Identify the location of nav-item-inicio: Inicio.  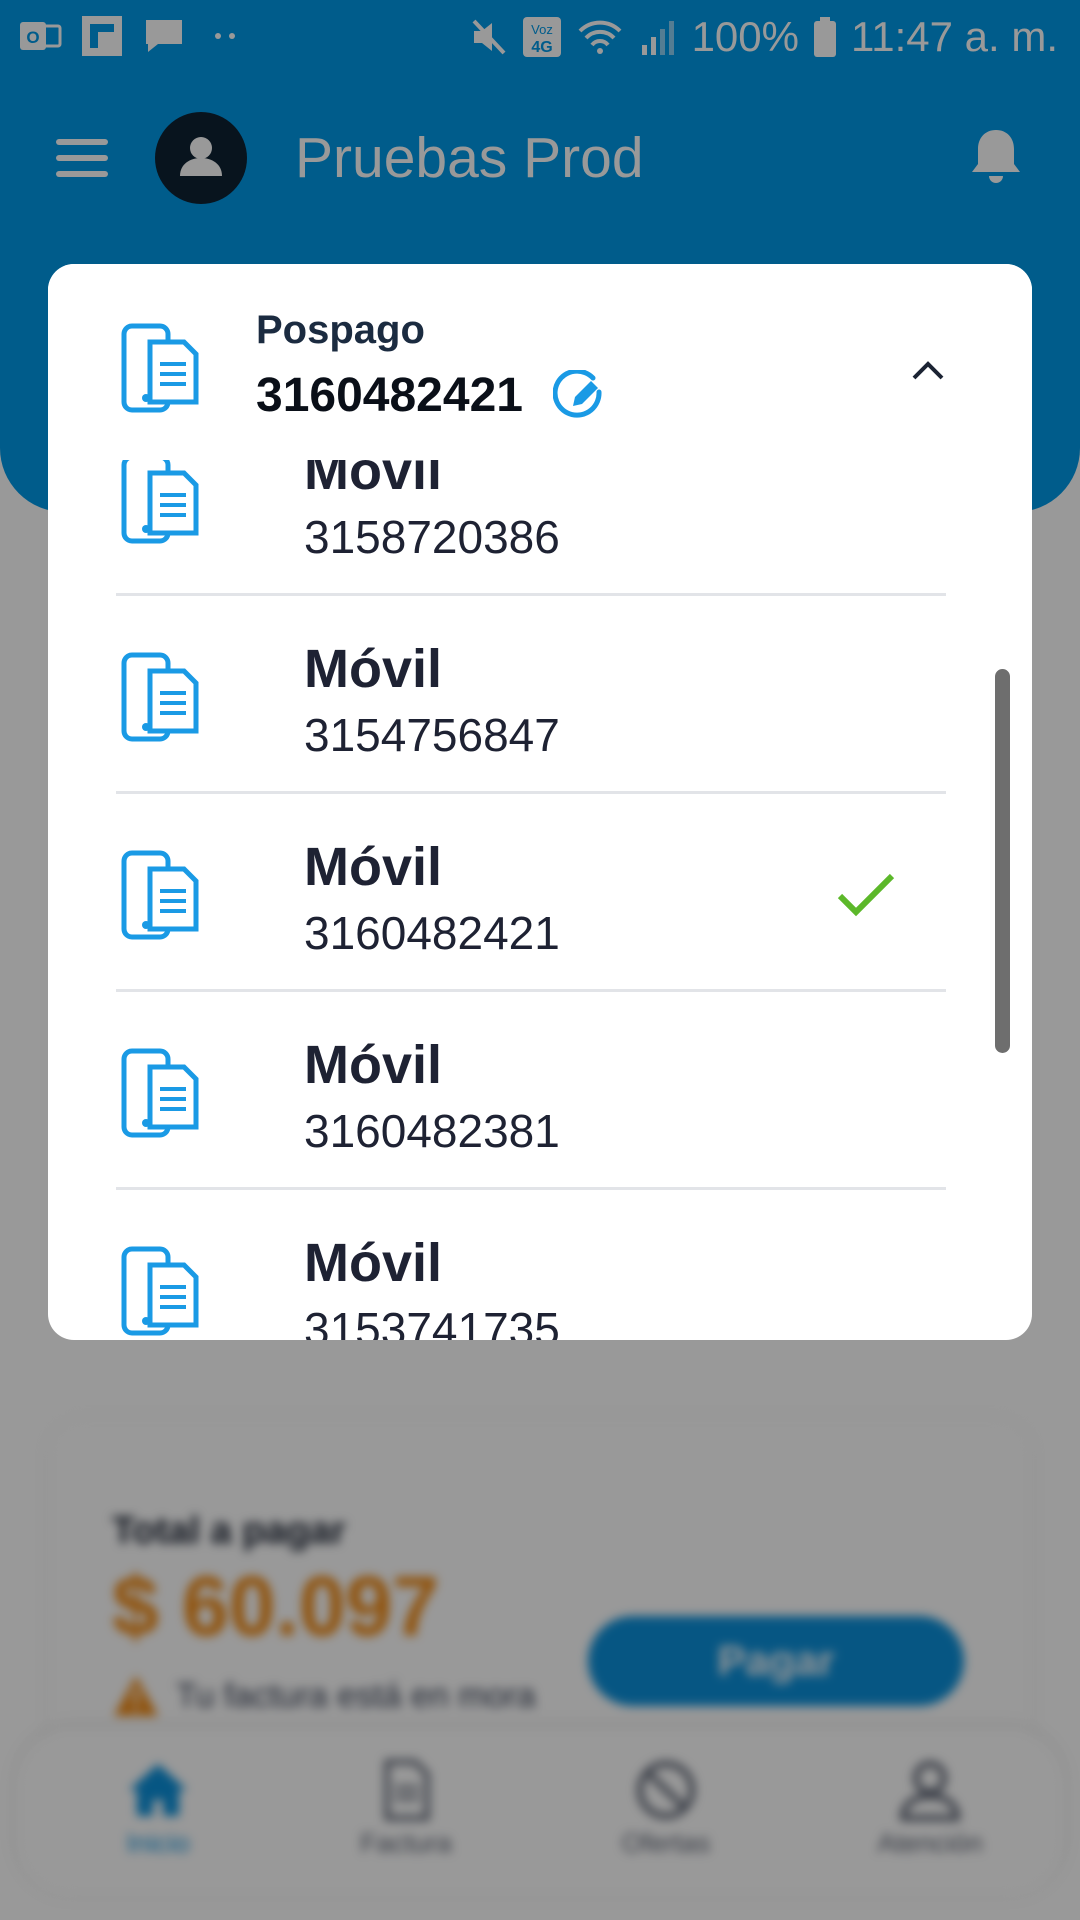
(158, 1818).